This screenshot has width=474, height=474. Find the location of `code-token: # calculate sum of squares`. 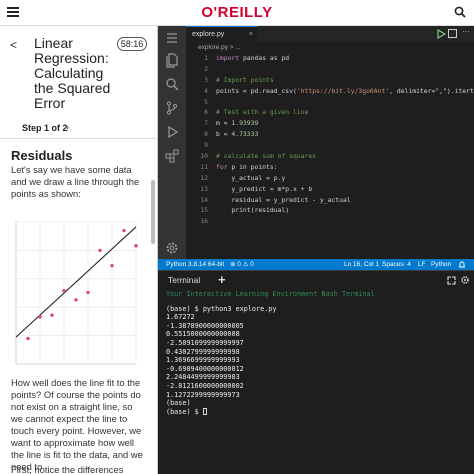

code-token: # calculate sum of squares is located at coordinates (266, 156).